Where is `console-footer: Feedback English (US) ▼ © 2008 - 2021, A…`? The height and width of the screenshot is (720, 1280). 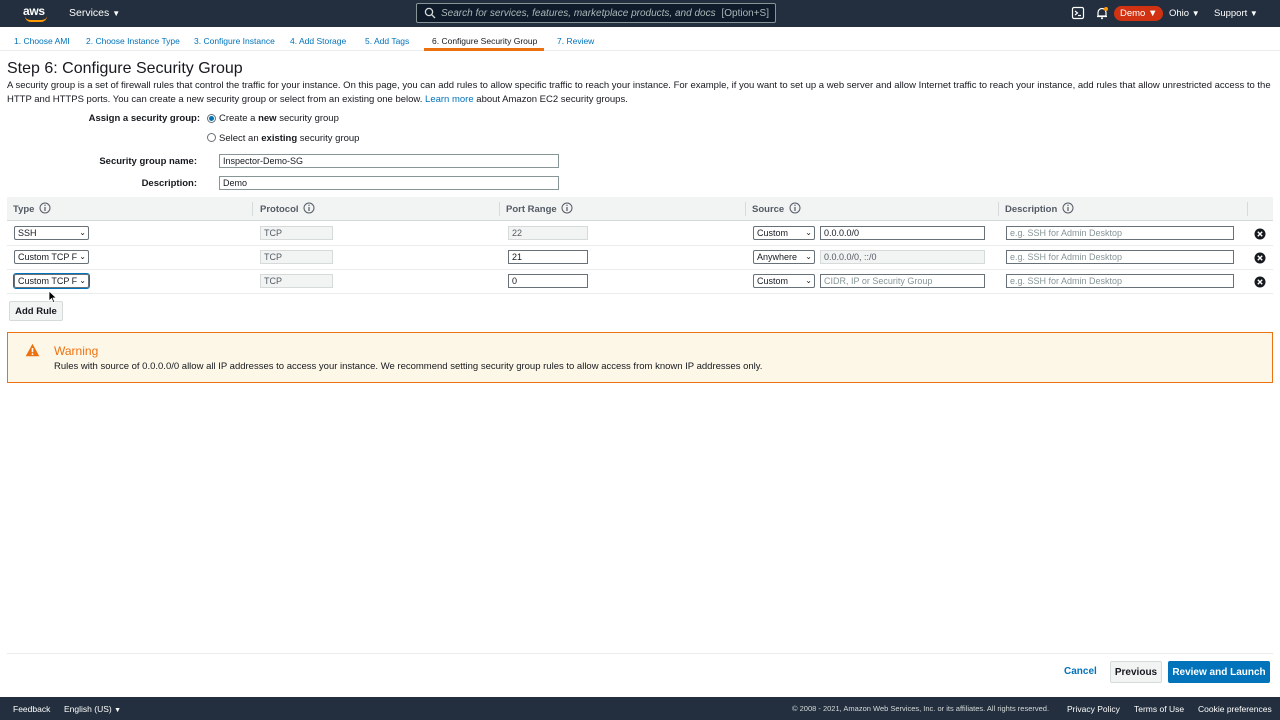
console-footer: Feedback English (US) ▼ © 2008 - 2021, A… is located at coordinates (640, 708).